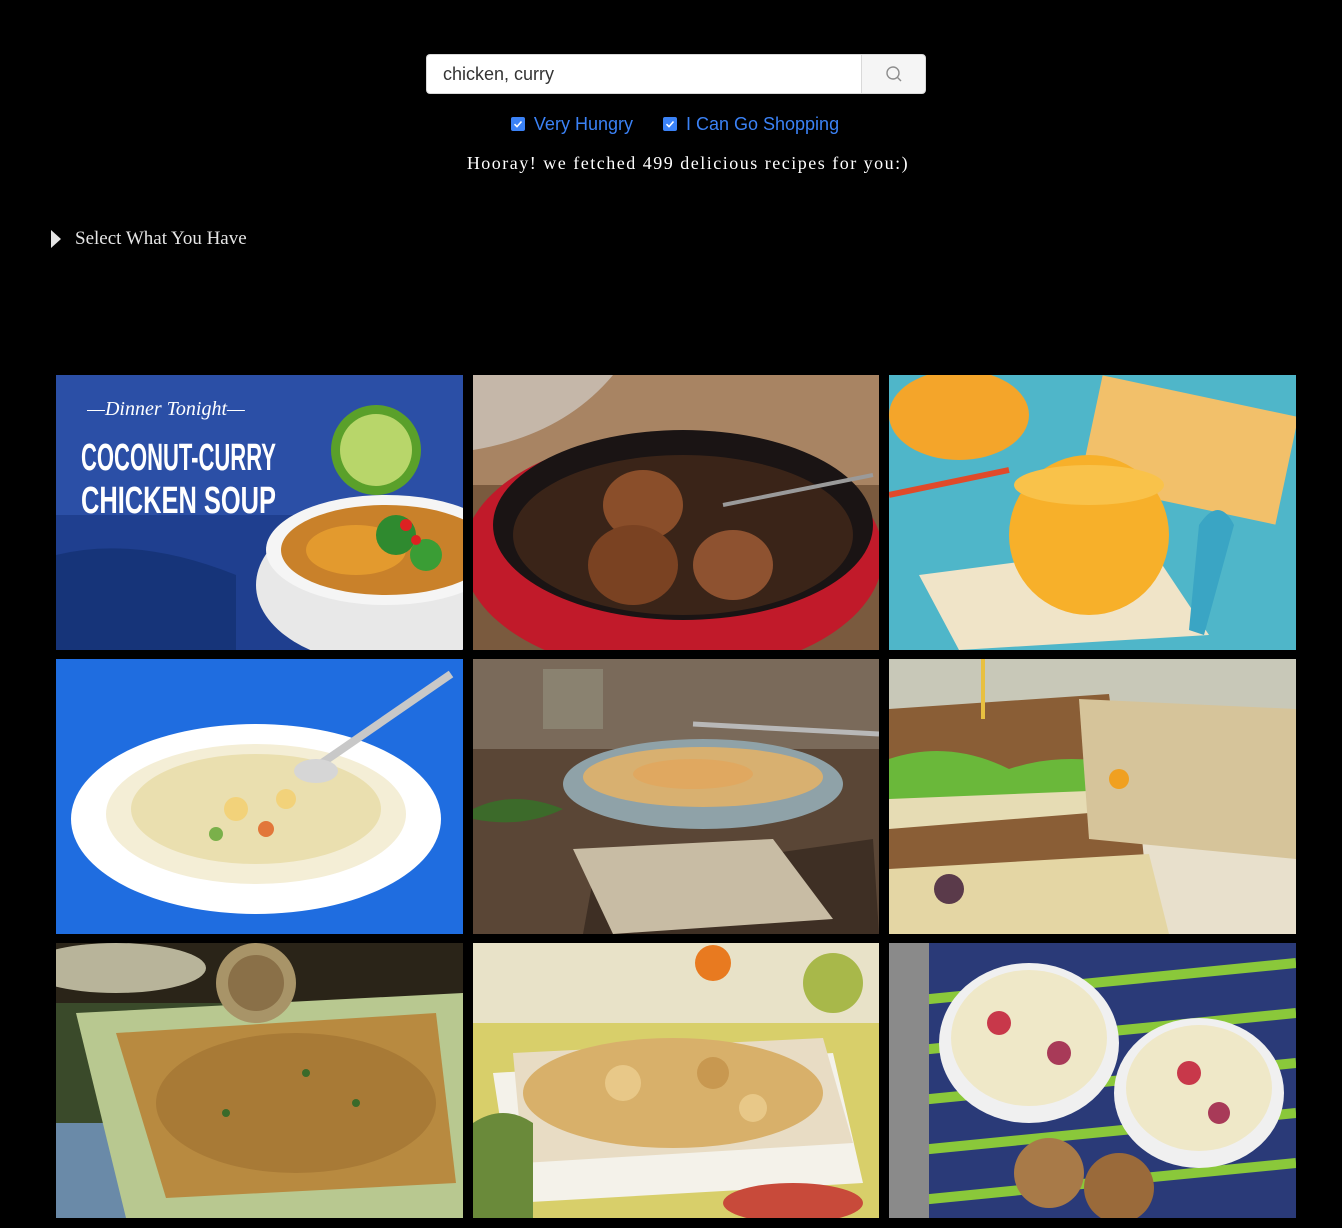  I want to click on search-icon, so click(893, 74).